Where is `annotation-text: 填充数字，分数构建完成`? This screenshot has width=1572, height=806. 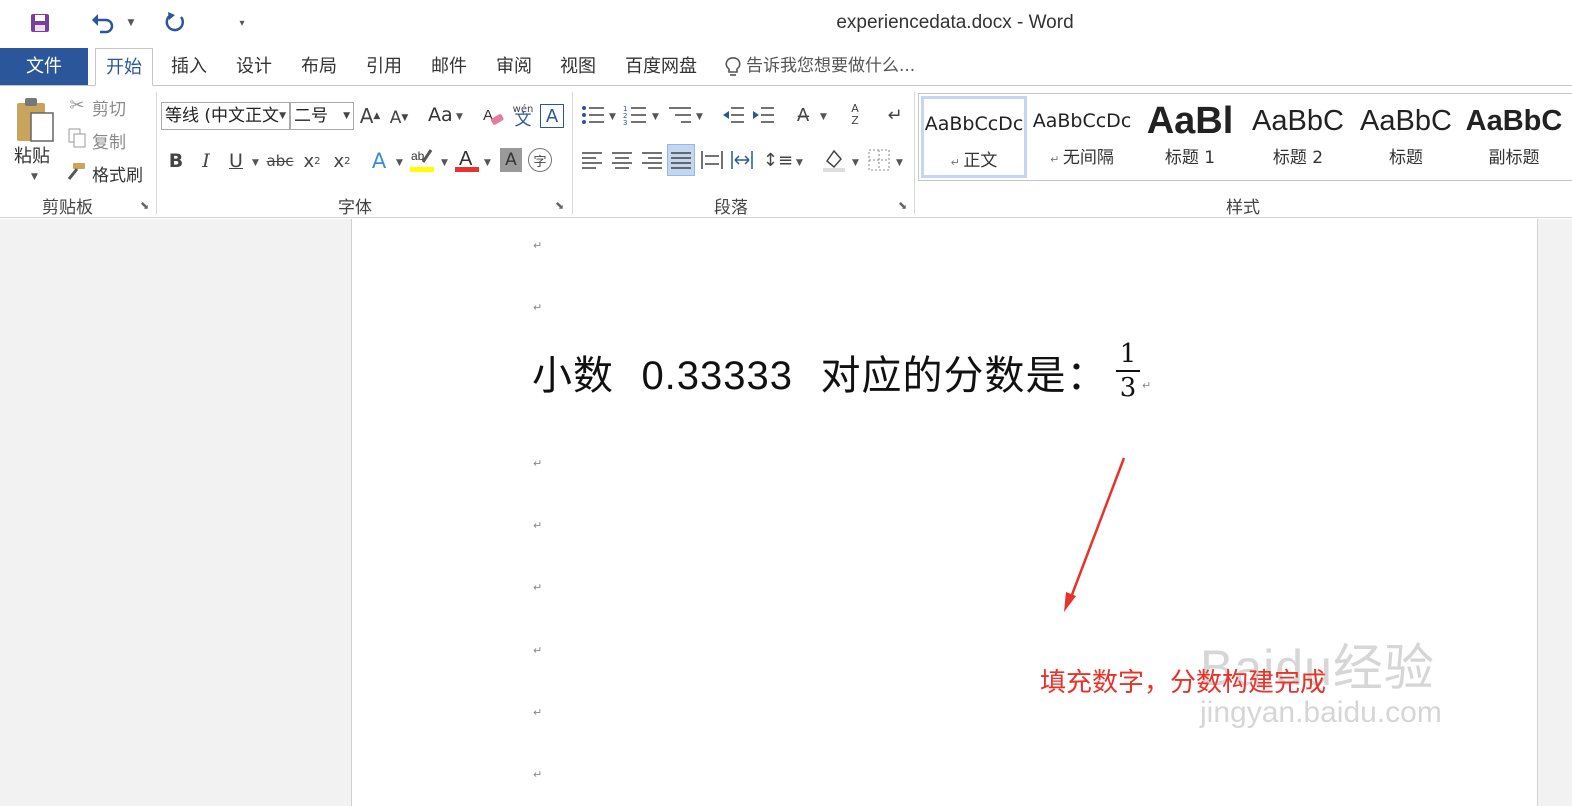
annotation-text: 填充数字，分数构建完成 is located at coordinates (1183, 683).